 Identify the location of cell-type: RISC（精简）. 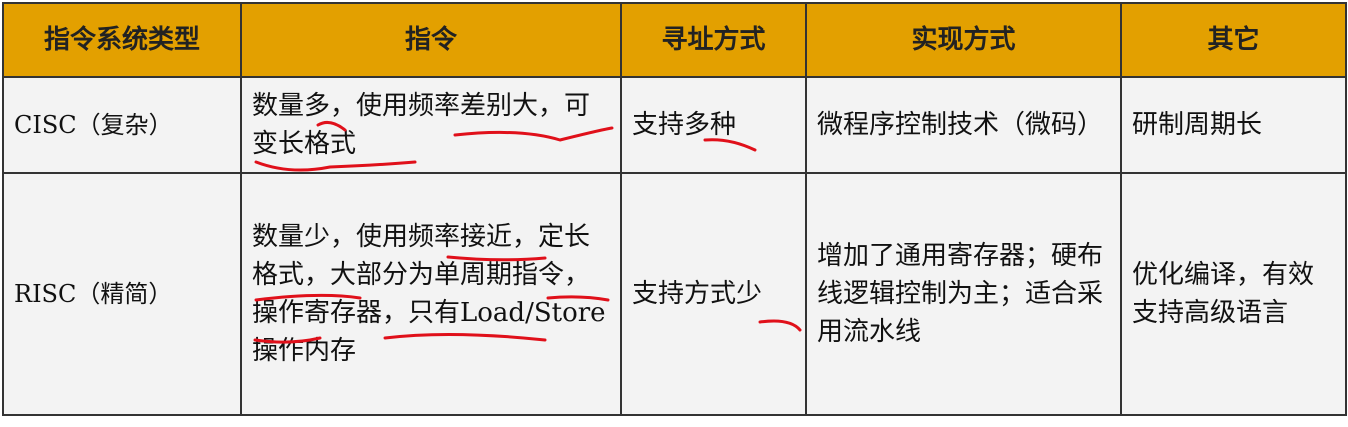
(122, 294).